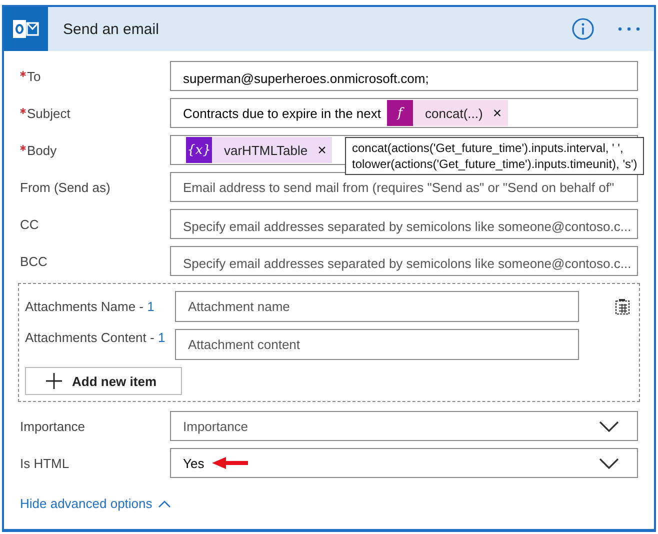 The width and height of the screenshot is (658, 534). What do you see at coordinates (42, 150) in the screenshot?
I see `field-label: Body` at bounding box center [42, 150].